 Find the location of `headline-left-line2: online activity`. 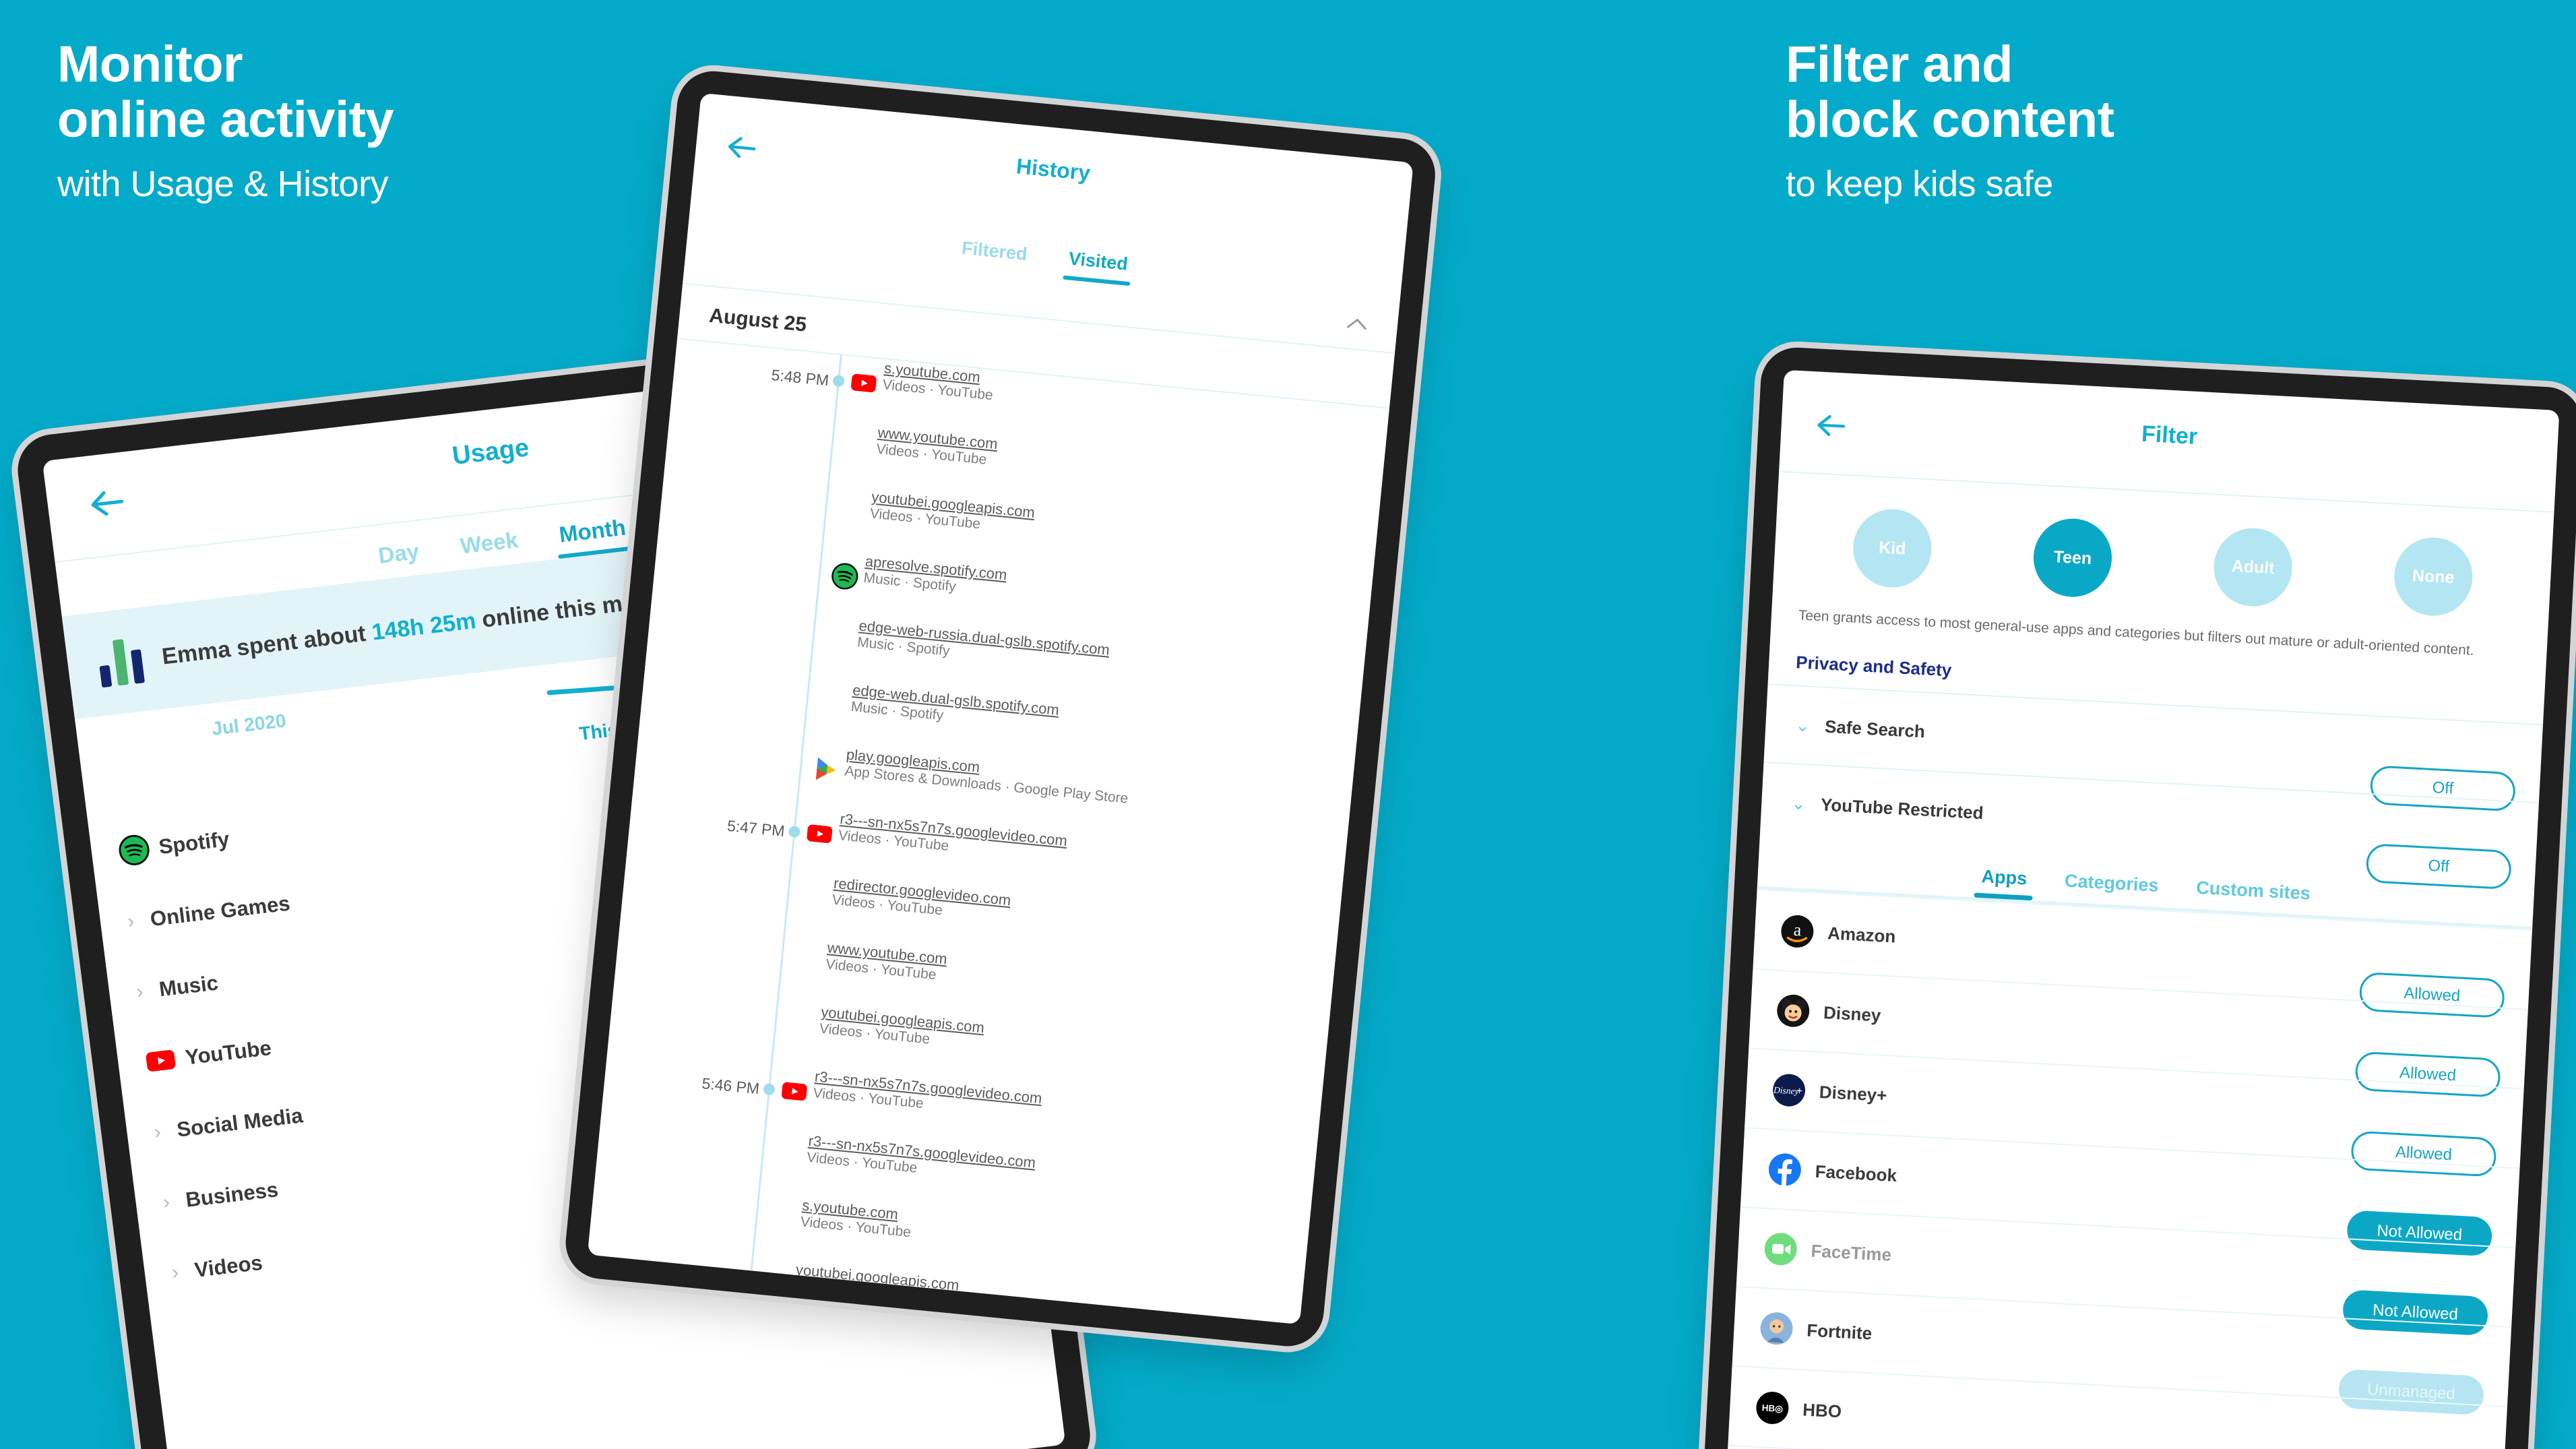

headline-left-line2: online activity is located at coordinates (225, 120).